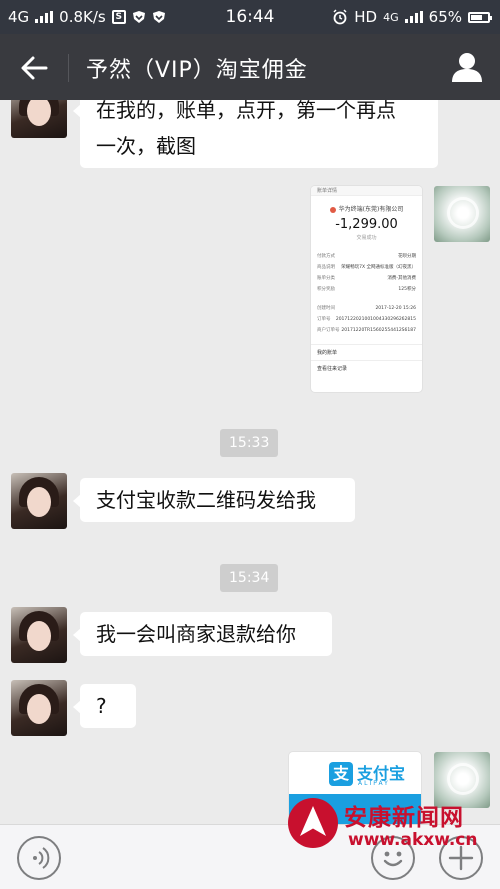 Image resolution: width=500 pixels, height=889 pixels. What do you see at coordinates (366, 224) in the screenshot?
I see `screenshot-amount: -1,299.00` at bounding box center [366, 224].